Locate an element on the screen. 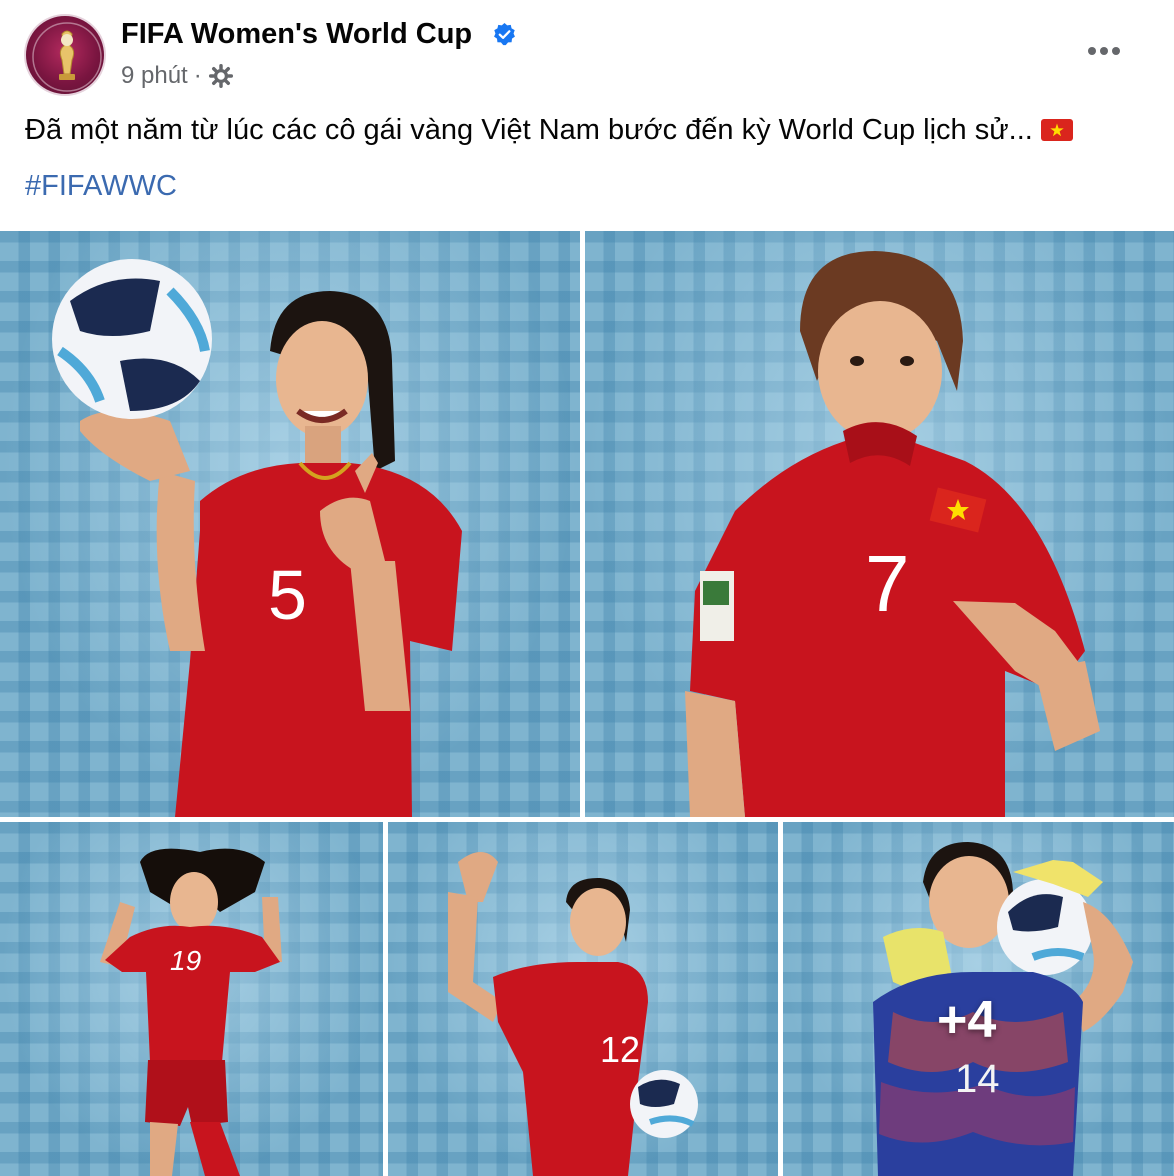  page-avatar is located at coordinates (65, 55).